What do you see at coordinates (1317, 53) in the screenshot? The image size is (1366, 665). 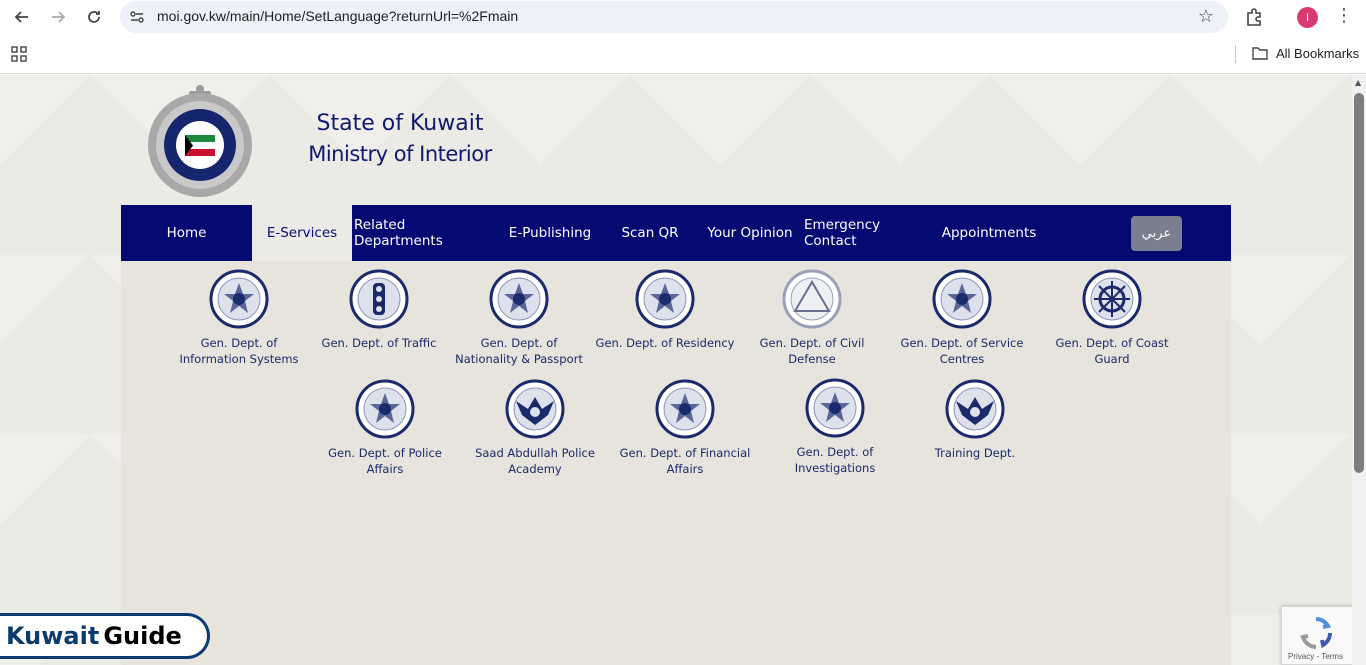 I see `all-bookmarks-link: All Bookmarks` at bounding box center [1317, 53].